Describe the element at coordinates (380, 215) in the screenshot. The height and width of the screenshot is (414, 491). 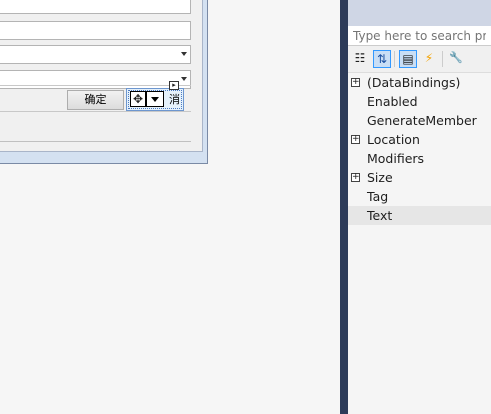
I see `property-name: Text` at that location.